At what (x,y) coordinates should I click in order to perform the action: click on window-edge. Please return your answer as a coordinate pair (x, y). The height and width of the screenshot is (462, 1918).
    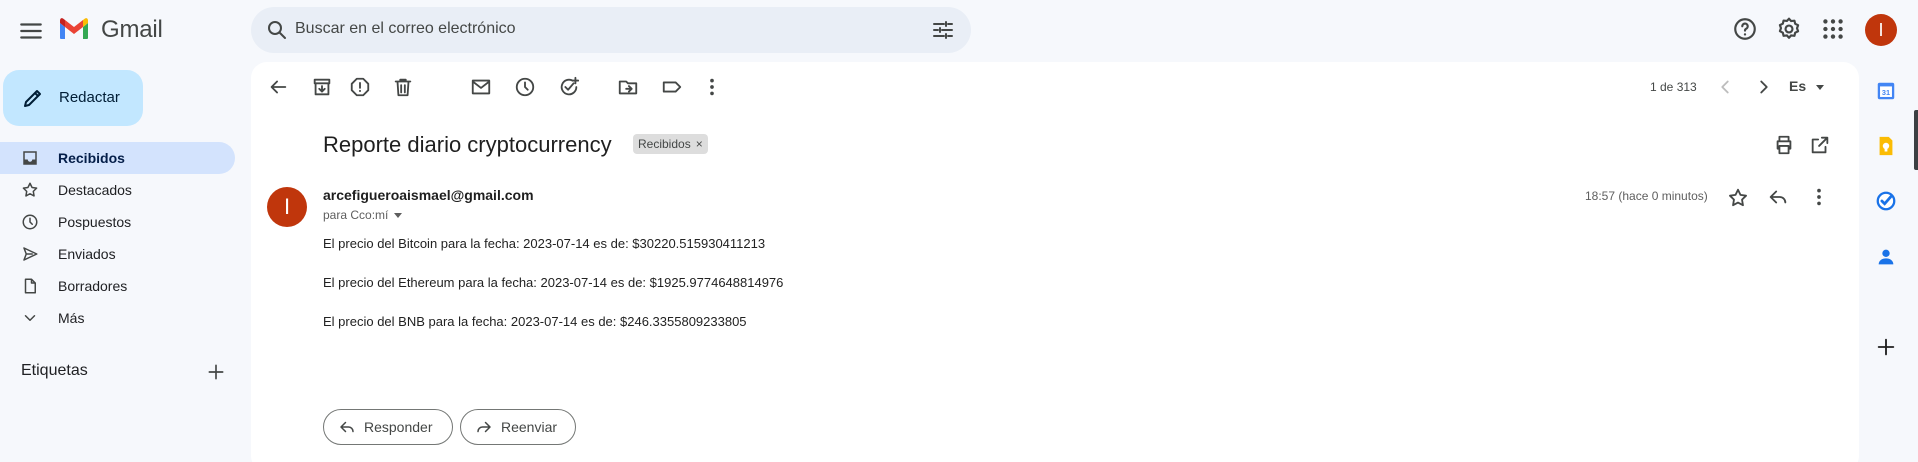
    Looking at the image, I should click on (1916, 140).